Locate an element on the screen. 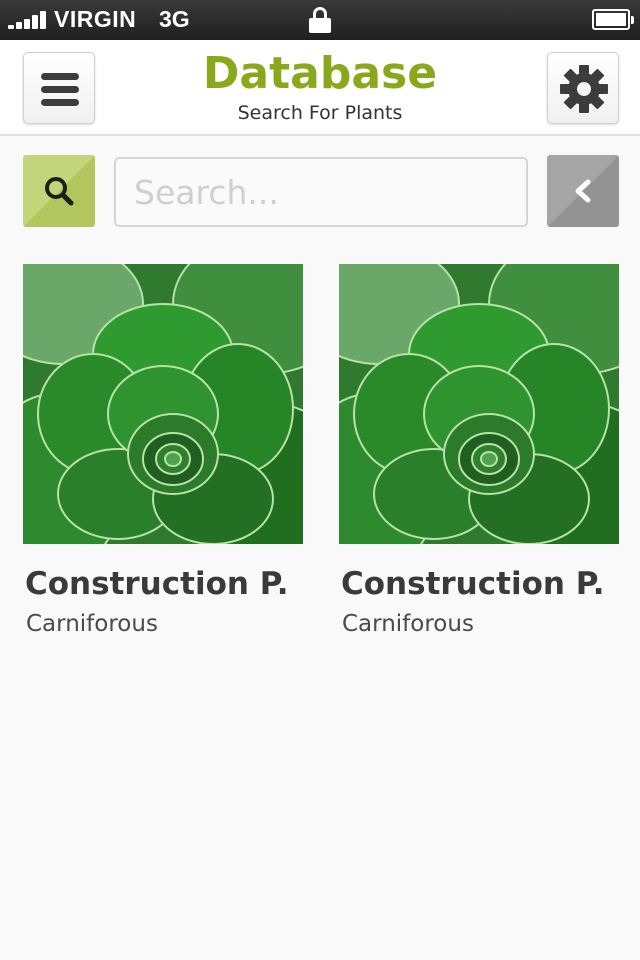 The width and height of the screenshot is (640, 960). magnifier-icon is located at coordinates (59, 191).